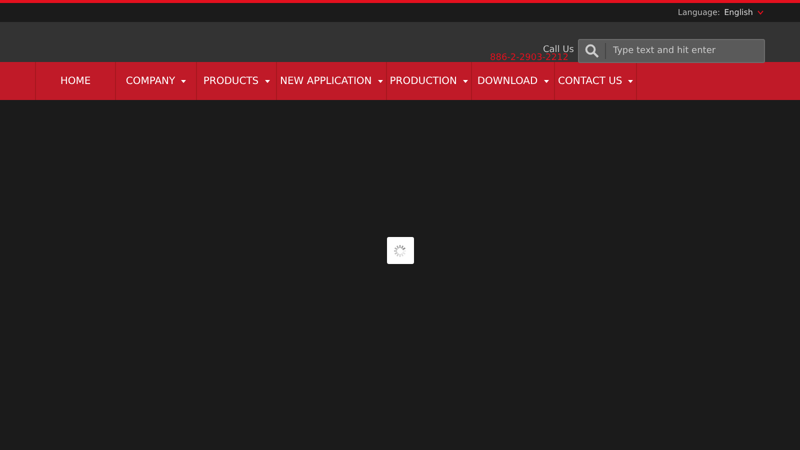  What do you see at coordinates (429, 81) in the screenshot?
I see `nav-item: PRODUCTION` at bounding box center [429, 81].